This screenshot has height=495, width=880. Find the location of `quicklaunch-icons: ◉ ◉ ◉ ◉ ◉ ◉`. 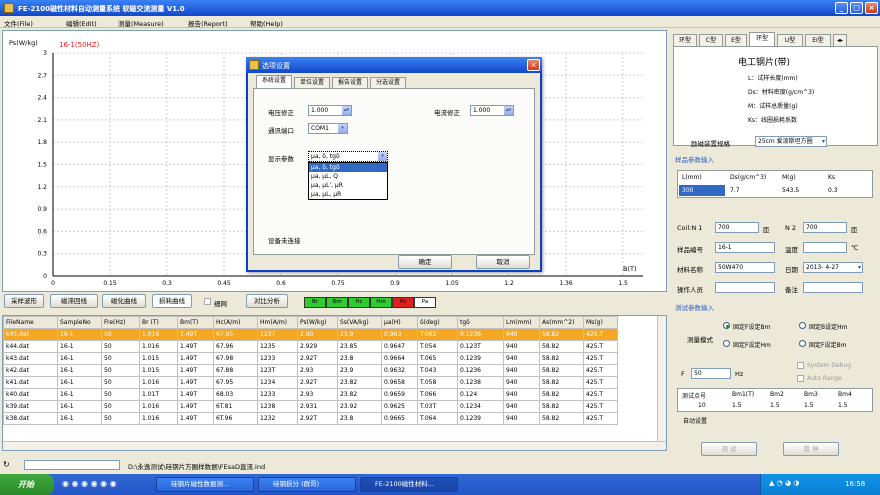

quicklaunch-icons: ◉ ◉ ◉ ◉ ◉ ◉ is located at coordinates (89, 483).